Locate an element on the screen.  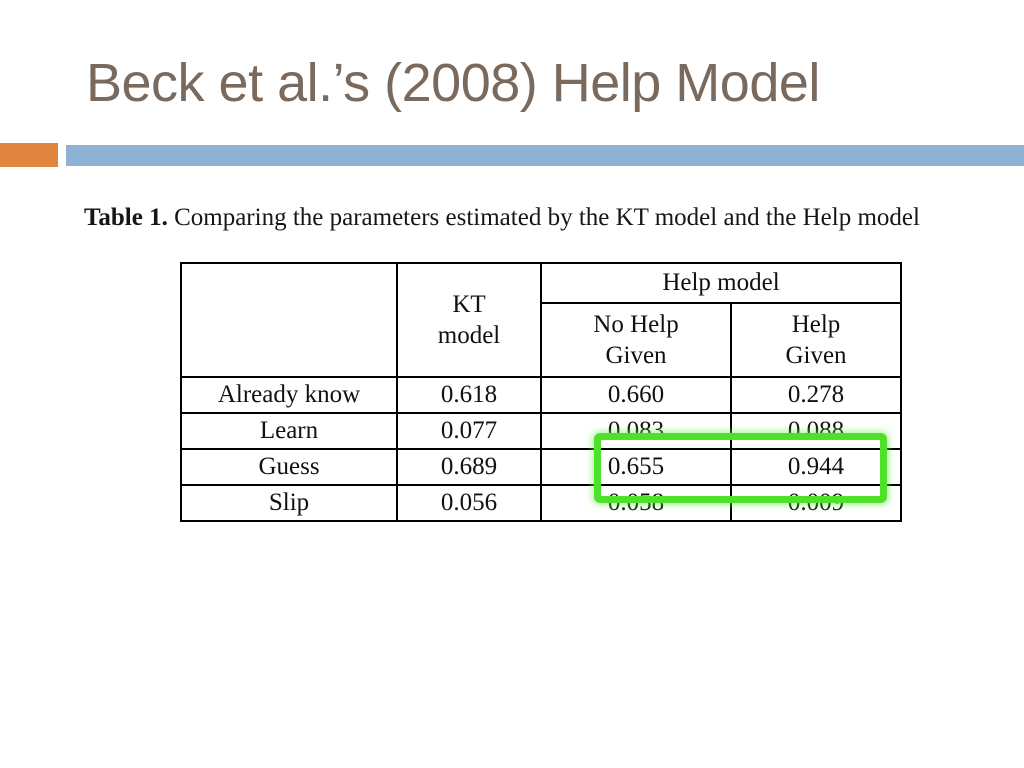
table-header-no-help-given: No Help Given is located at coordinates (636, 340).